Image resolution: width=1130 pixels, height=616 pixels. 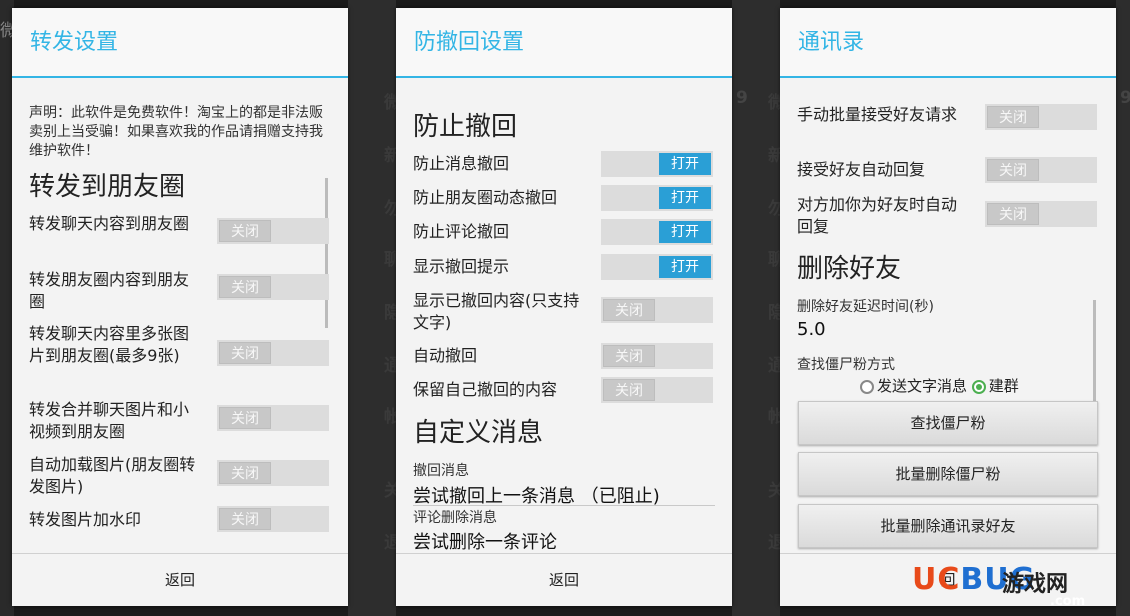 I want to click on radio-group: 发送文字消息 建群, so click(x=939, y=385).